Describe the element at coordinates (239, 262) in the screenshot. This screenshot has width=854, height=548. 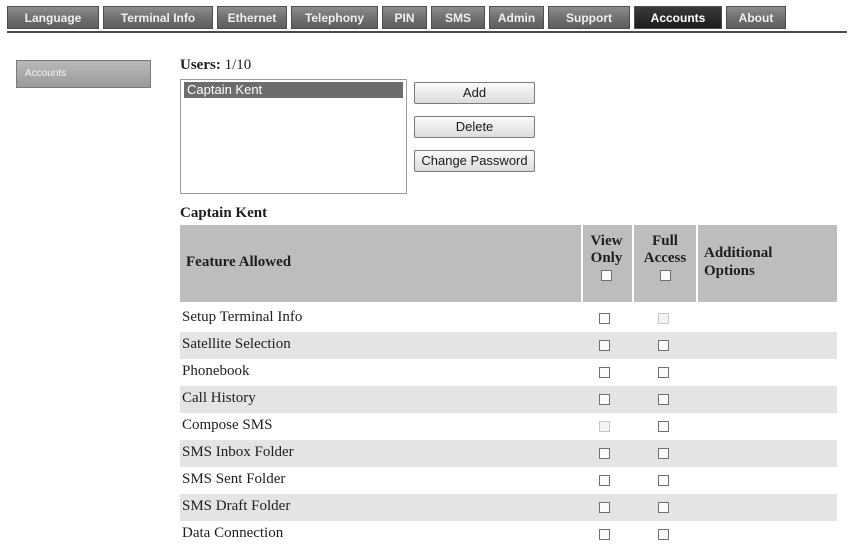
I see `feature-header-label: Feature Allowed` at that location.